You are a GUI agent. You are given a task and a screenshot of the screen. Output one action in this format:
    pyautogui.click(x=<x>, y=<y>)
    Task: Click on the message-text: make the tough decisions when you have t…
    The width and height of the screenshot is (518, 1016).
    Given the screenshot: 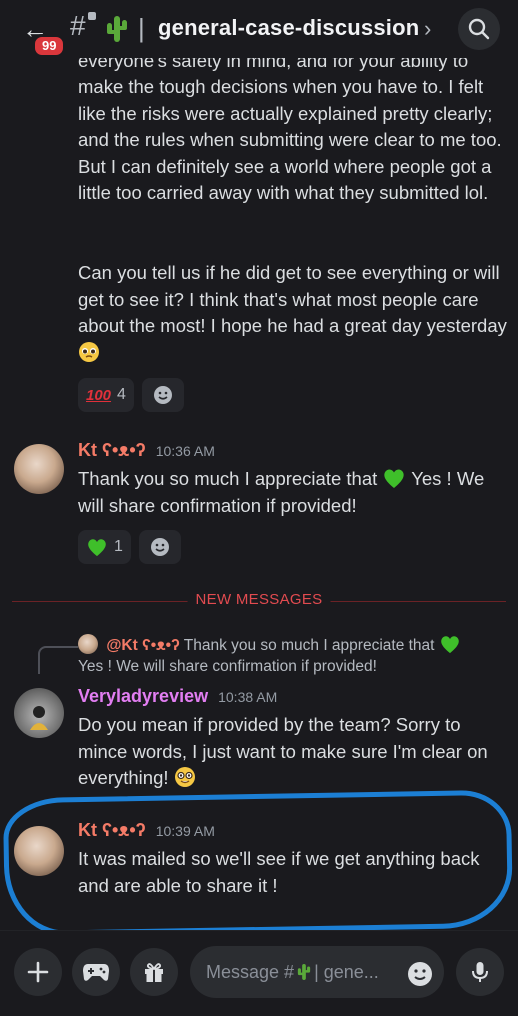 What is the action you would take?
    pyautogui.click(x=290, y=139)
    